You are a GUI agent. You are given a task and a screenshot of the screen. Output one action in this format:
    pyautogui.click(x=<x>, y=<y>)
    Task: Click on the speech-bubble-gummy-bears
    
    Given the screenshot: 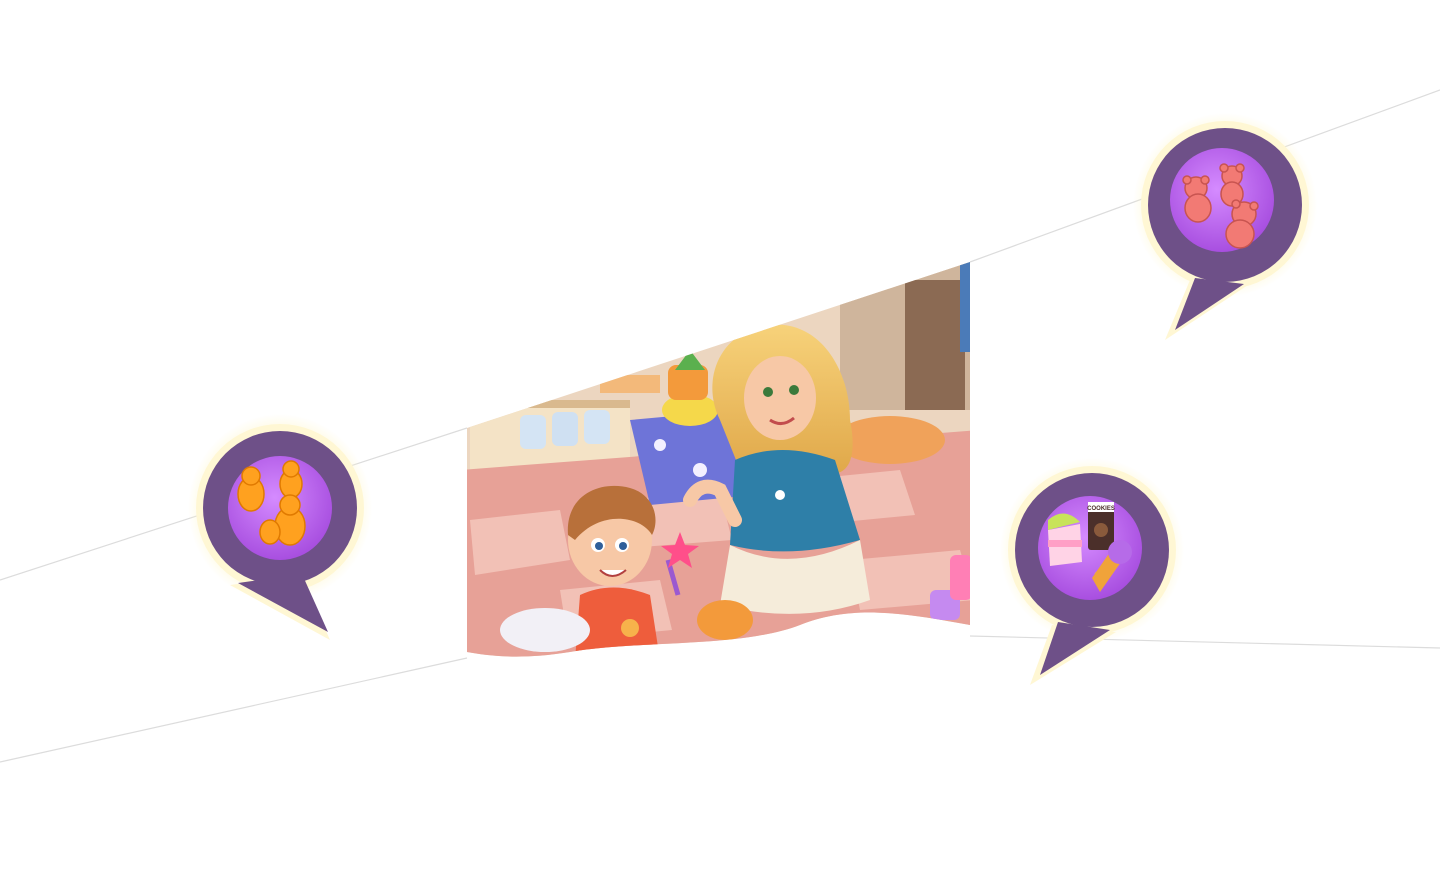 What is the action you would take?
    pyautogui.click(x=280, y=527)
    